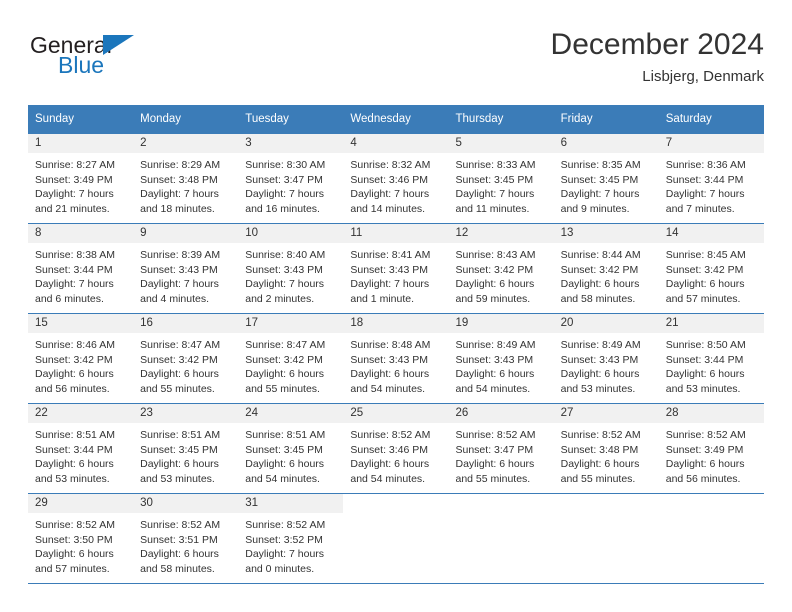 The height and width of the screenshot is (612, 792). What do you see at coordinates (280, 298) in the screenshot?
I see `daylight-text-line2: and 2 minutes.` at bounding box center [280, 298].